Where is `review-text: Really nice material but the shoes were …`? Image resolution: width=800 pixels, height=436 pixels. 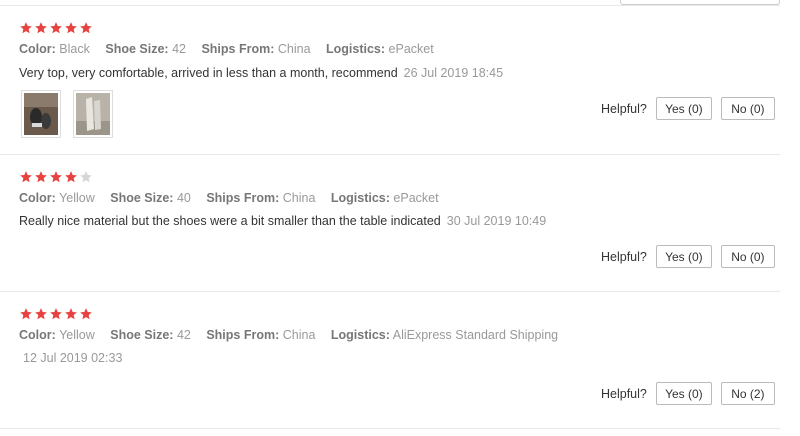
review-text: Really nice material but the shoes were … is located at coordinates (283, 221).